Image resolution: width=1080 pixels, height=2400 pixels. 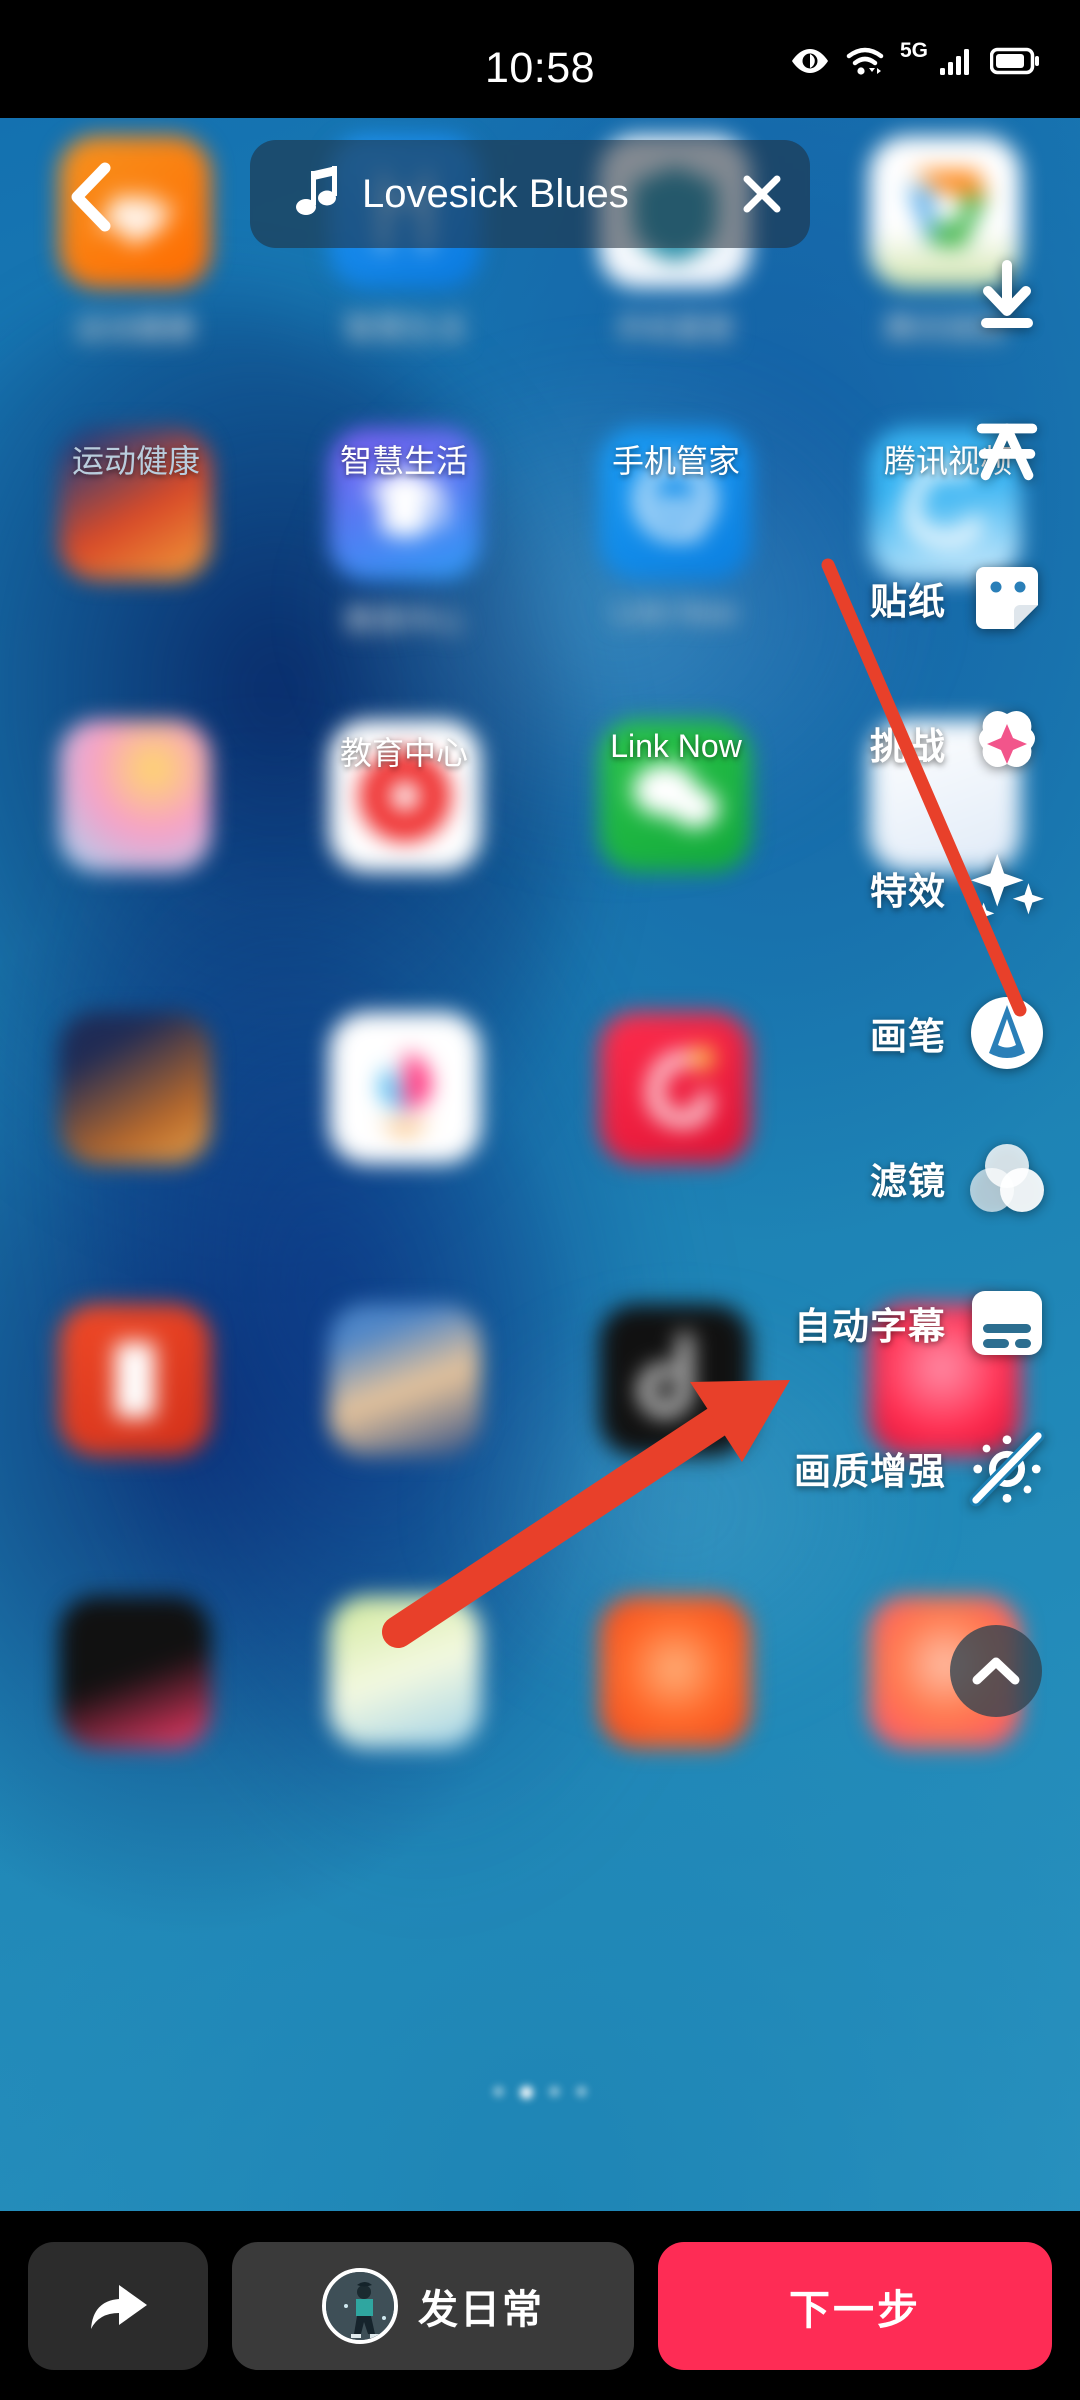 I want to click on music-note-icon, so click(x=318, y=194).